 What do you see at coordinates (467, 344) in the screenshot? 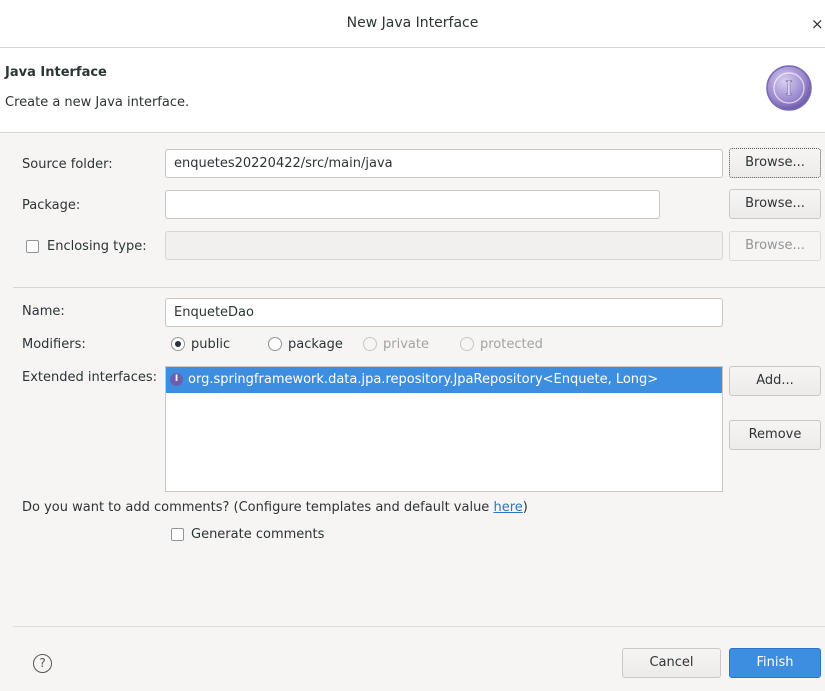
I see `modifier-protected-radio` at bounding box center [467, 344].